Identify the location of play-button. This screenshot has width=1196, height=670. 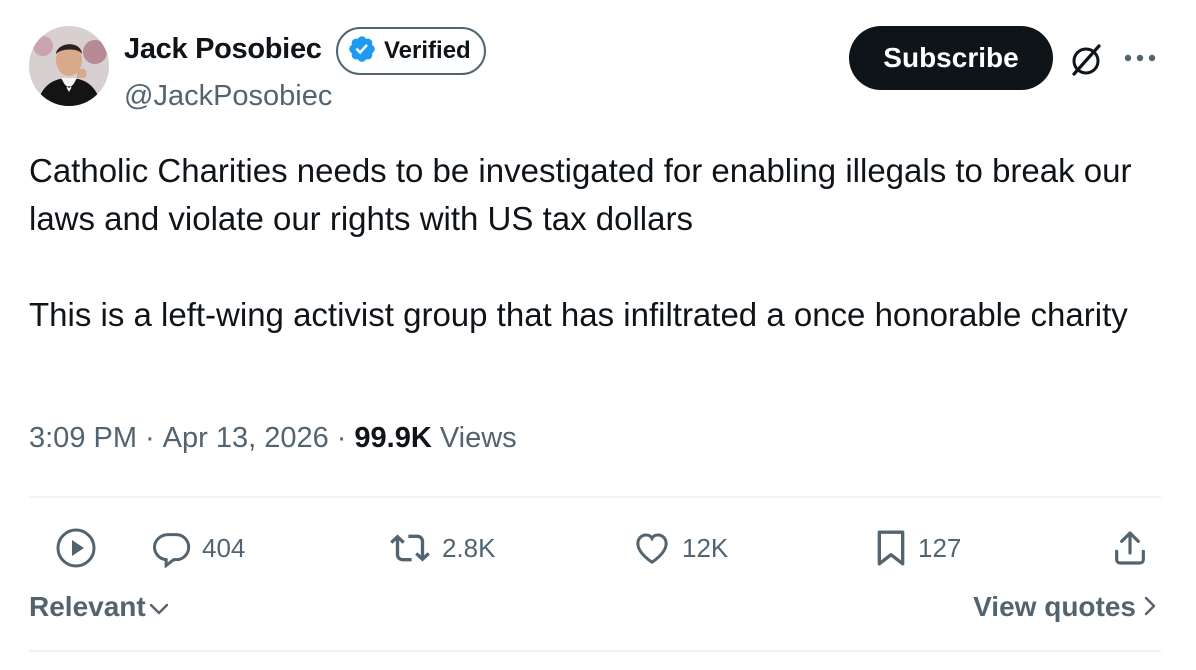
(76, 548).